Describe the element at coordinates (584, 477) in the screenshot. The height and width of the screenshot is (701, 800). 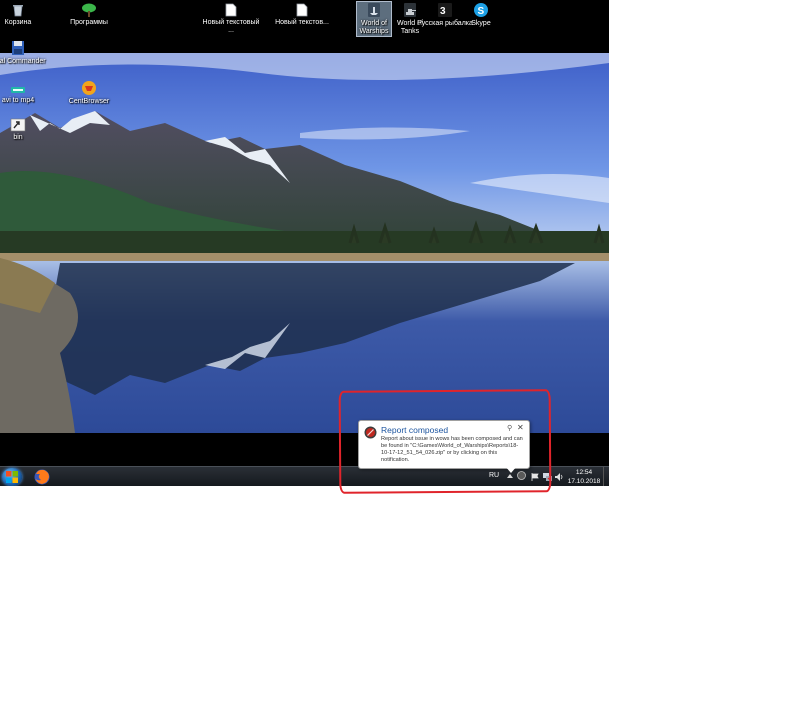
I see `clock: 12:54 17.10.2018` at that location.